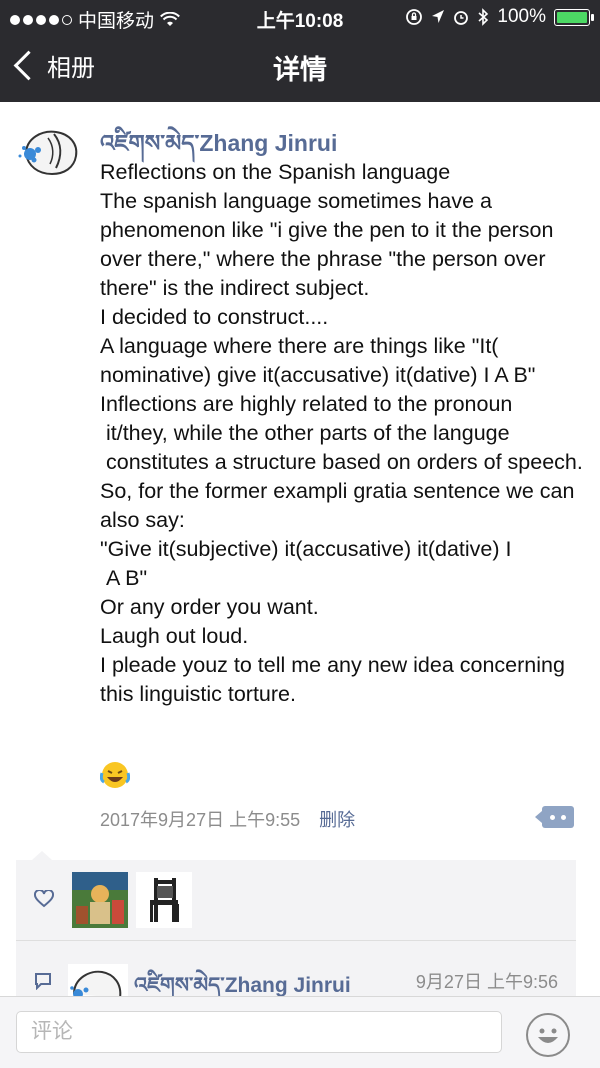  I want to click on comment-bar, so click(300, 1032).